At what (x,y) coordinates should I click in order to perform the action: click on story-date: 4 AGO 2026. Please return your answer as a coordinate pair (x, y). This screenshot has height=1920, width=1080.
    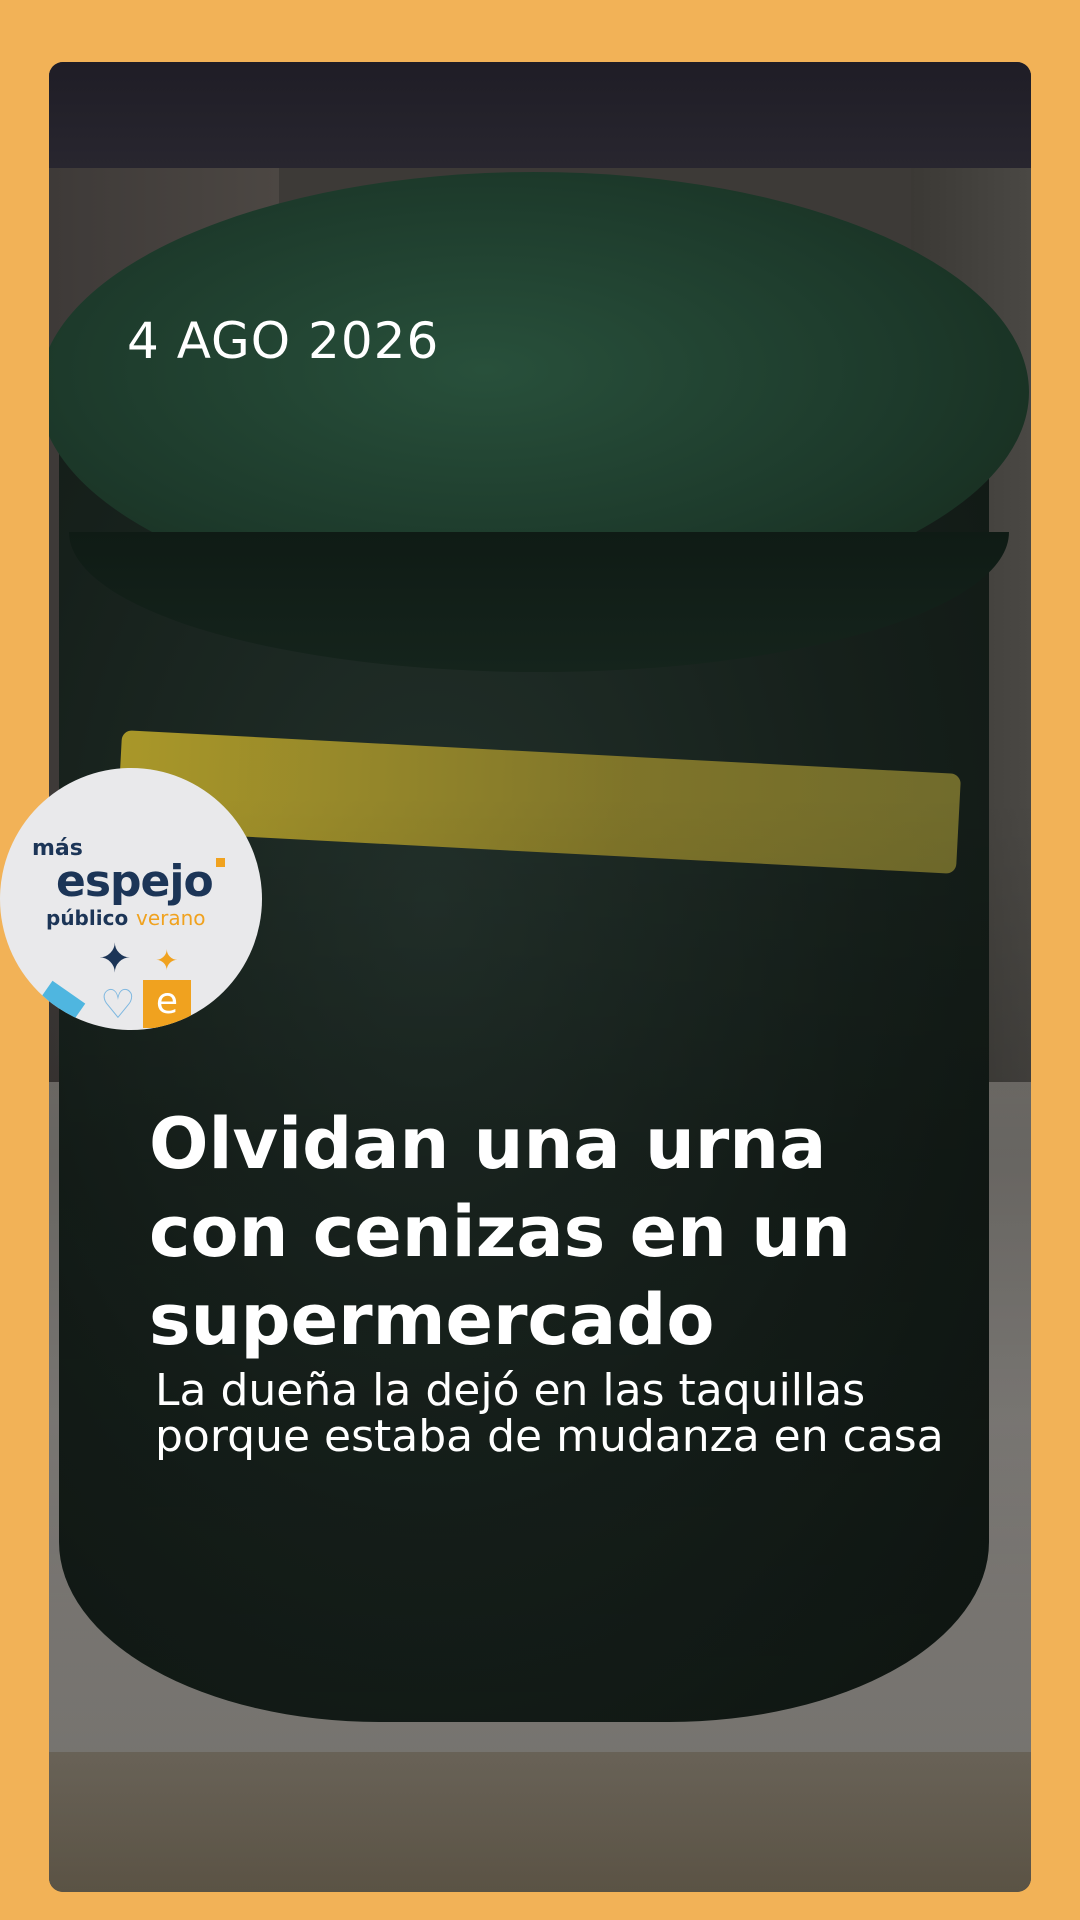
    Looking at the image, I should click on (283, 341).